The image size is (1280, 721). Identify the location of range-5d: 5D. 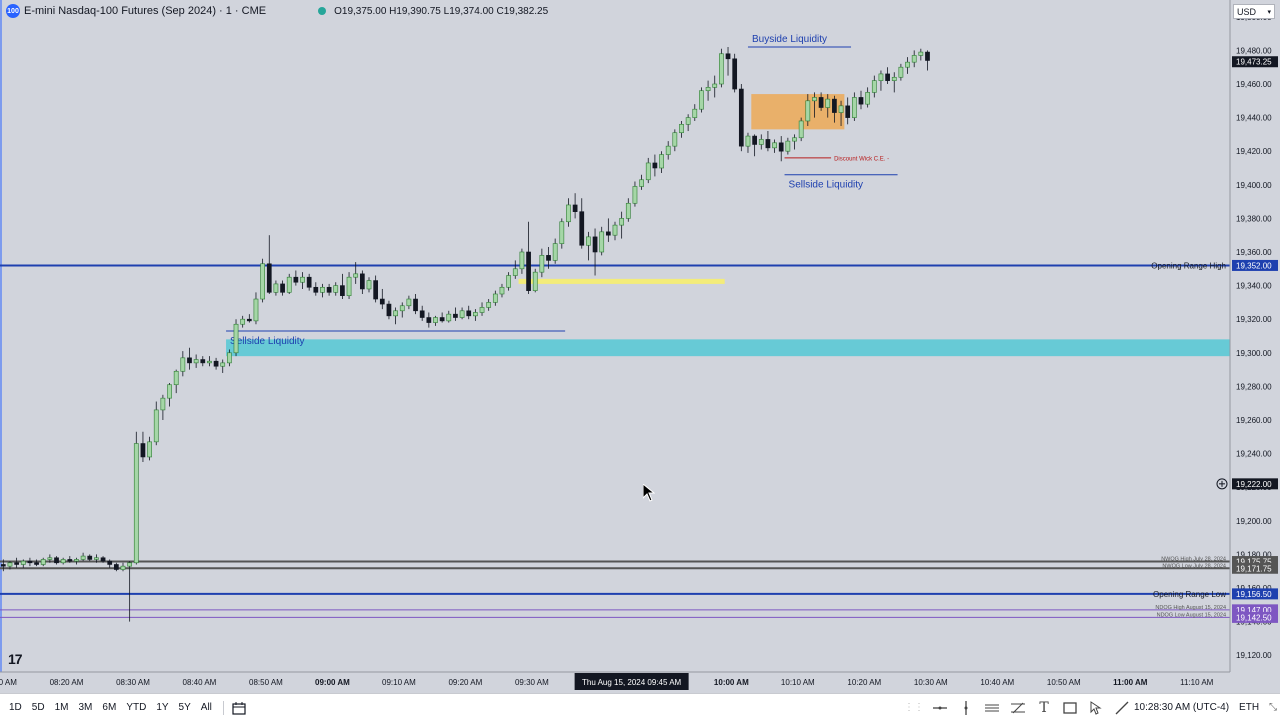
(38, 707).